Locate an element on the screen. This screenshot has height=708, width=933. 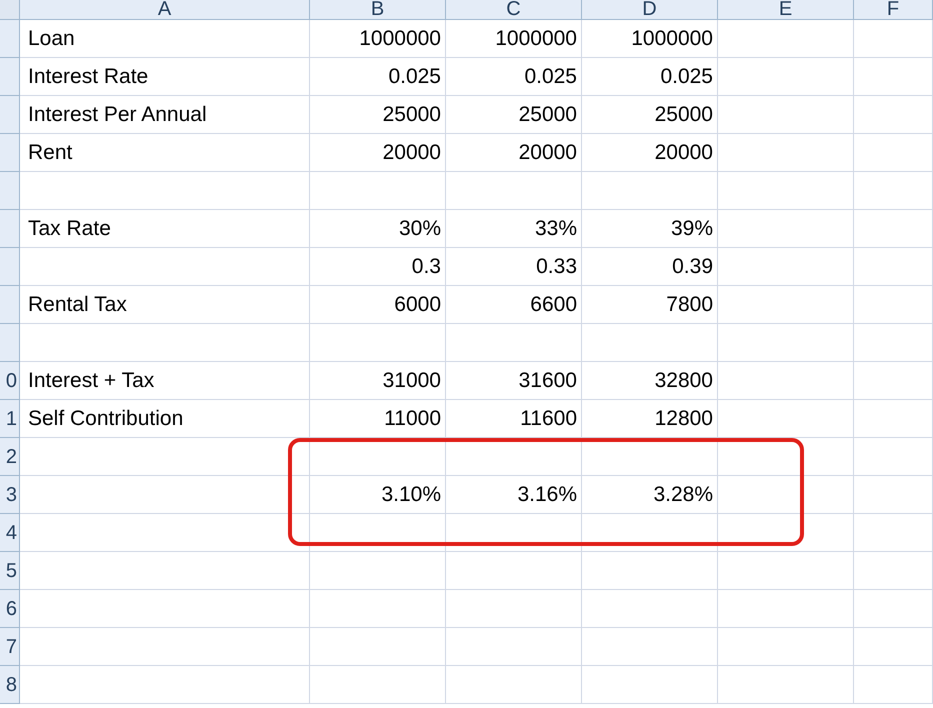
table-cell: 12800 is located at coordinates (650, 419).